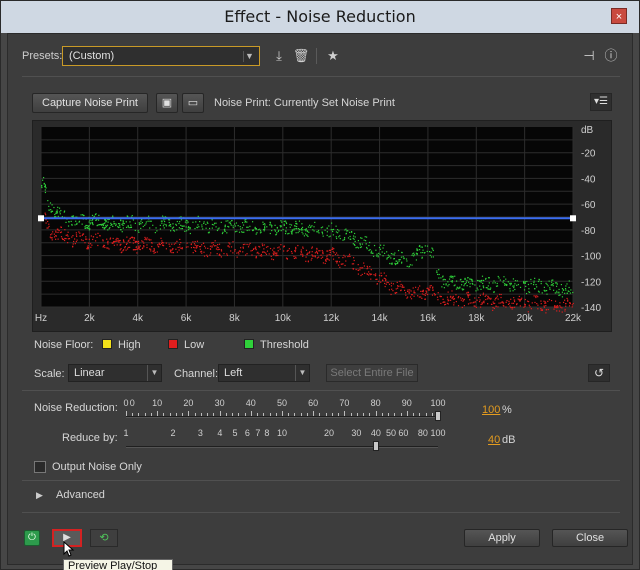  Describe the element at coordinates (282, 447) in the screenshot. I see `reduce-by-track` at that location.